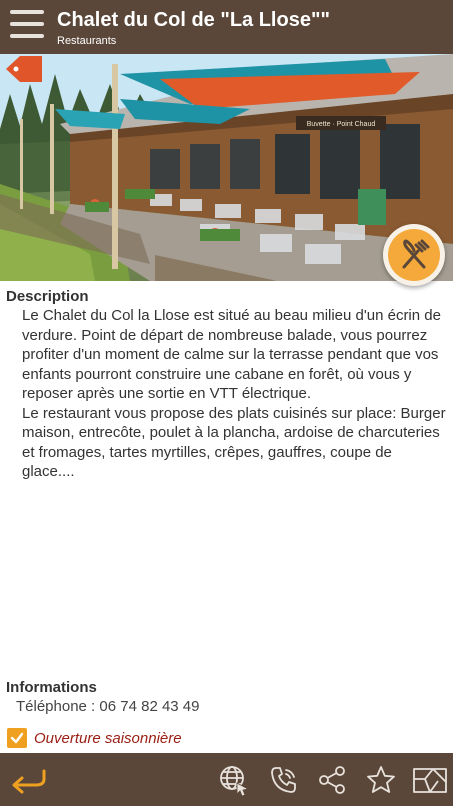 Image resolution: width=453 pixels, height=806 pixels. I want to click on app-header: Chalet du Col de "La Llose"" Restaurants, so click(226, 27).